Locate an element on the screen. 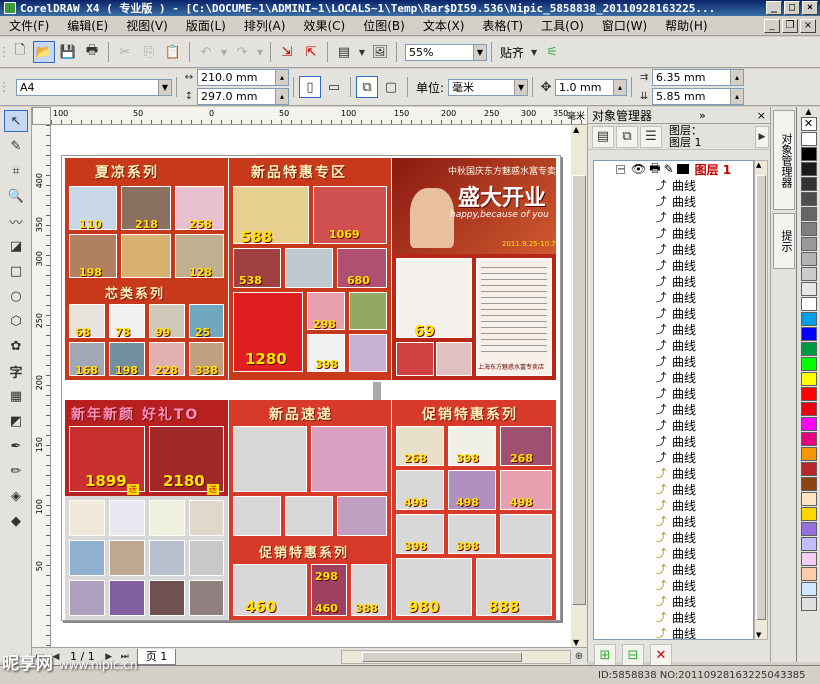 The image size is (820, 684). undo-dropdown-icon: ▼ is located at coordinates (224, 52).